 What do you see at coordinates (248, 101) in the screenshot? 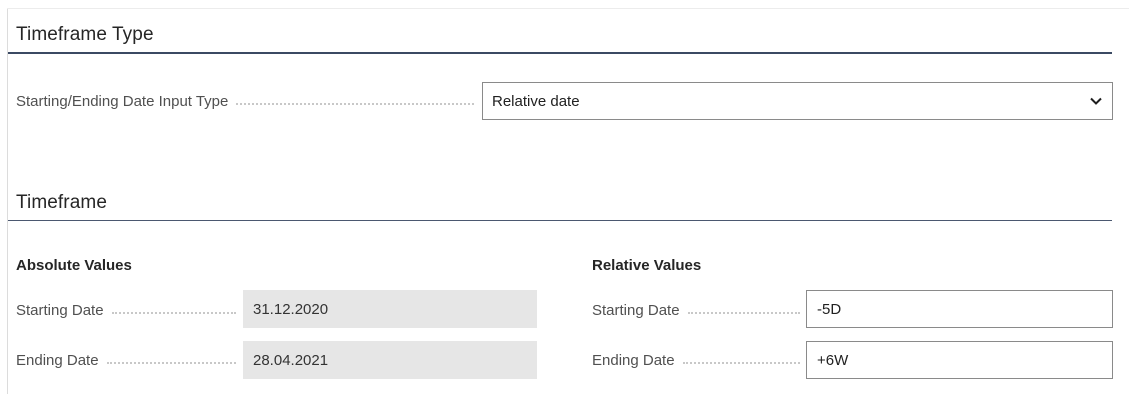
I see `field-label-input-type: Starting/Ending Date Input Type` at bounding box center [248, 101].